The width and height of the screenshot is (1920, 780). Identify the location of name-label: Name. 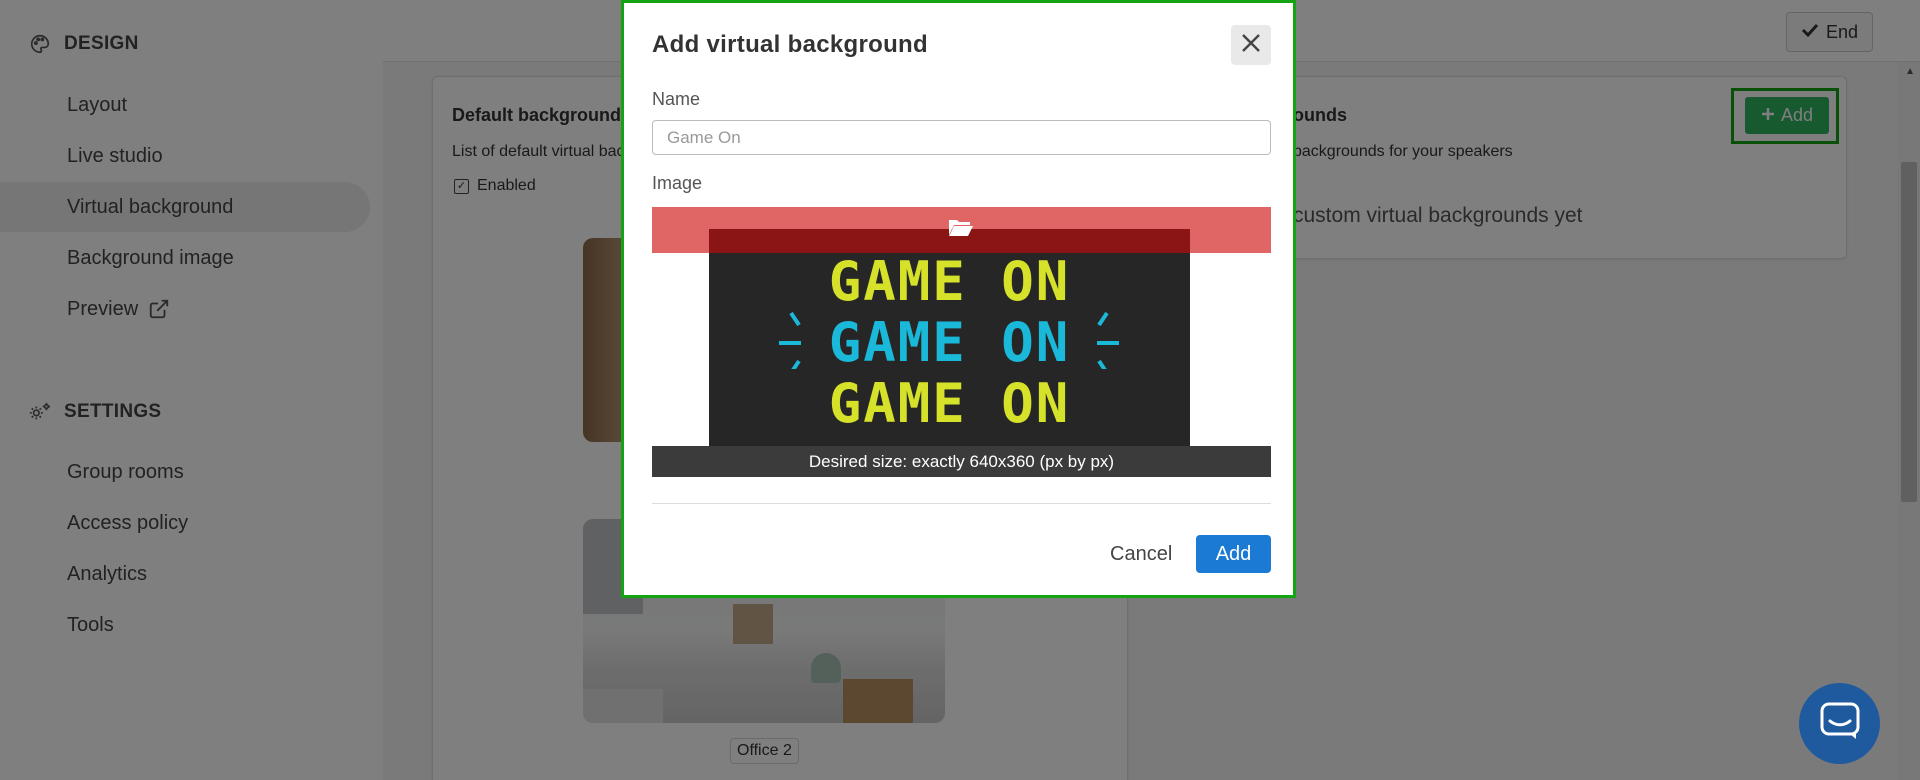
(676, 99).